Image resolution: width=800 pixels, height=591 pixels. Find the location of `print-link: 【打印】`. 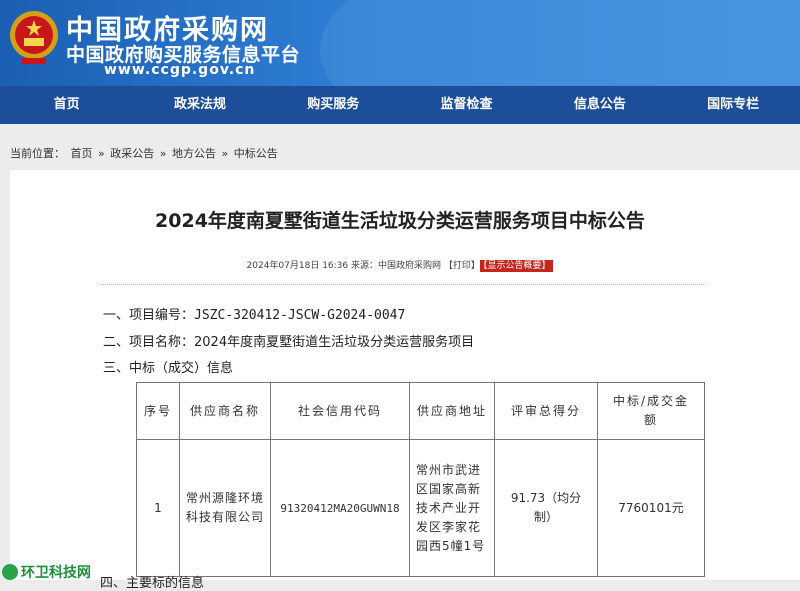

print-link: 【打印】 is located at coordinates (462, 266).